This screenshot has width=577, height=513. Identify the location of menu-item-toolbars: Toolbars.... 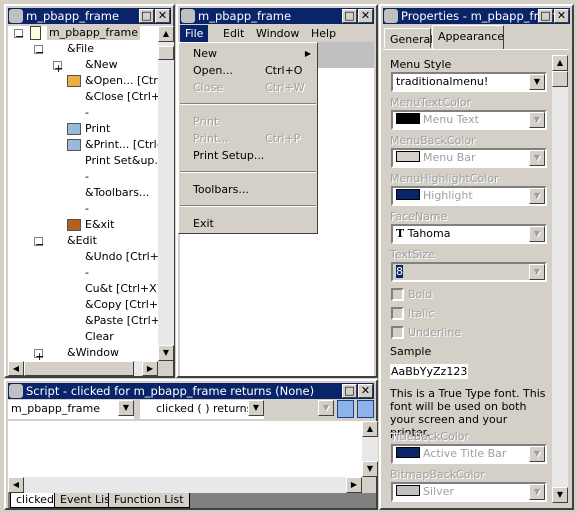
(248, 189).